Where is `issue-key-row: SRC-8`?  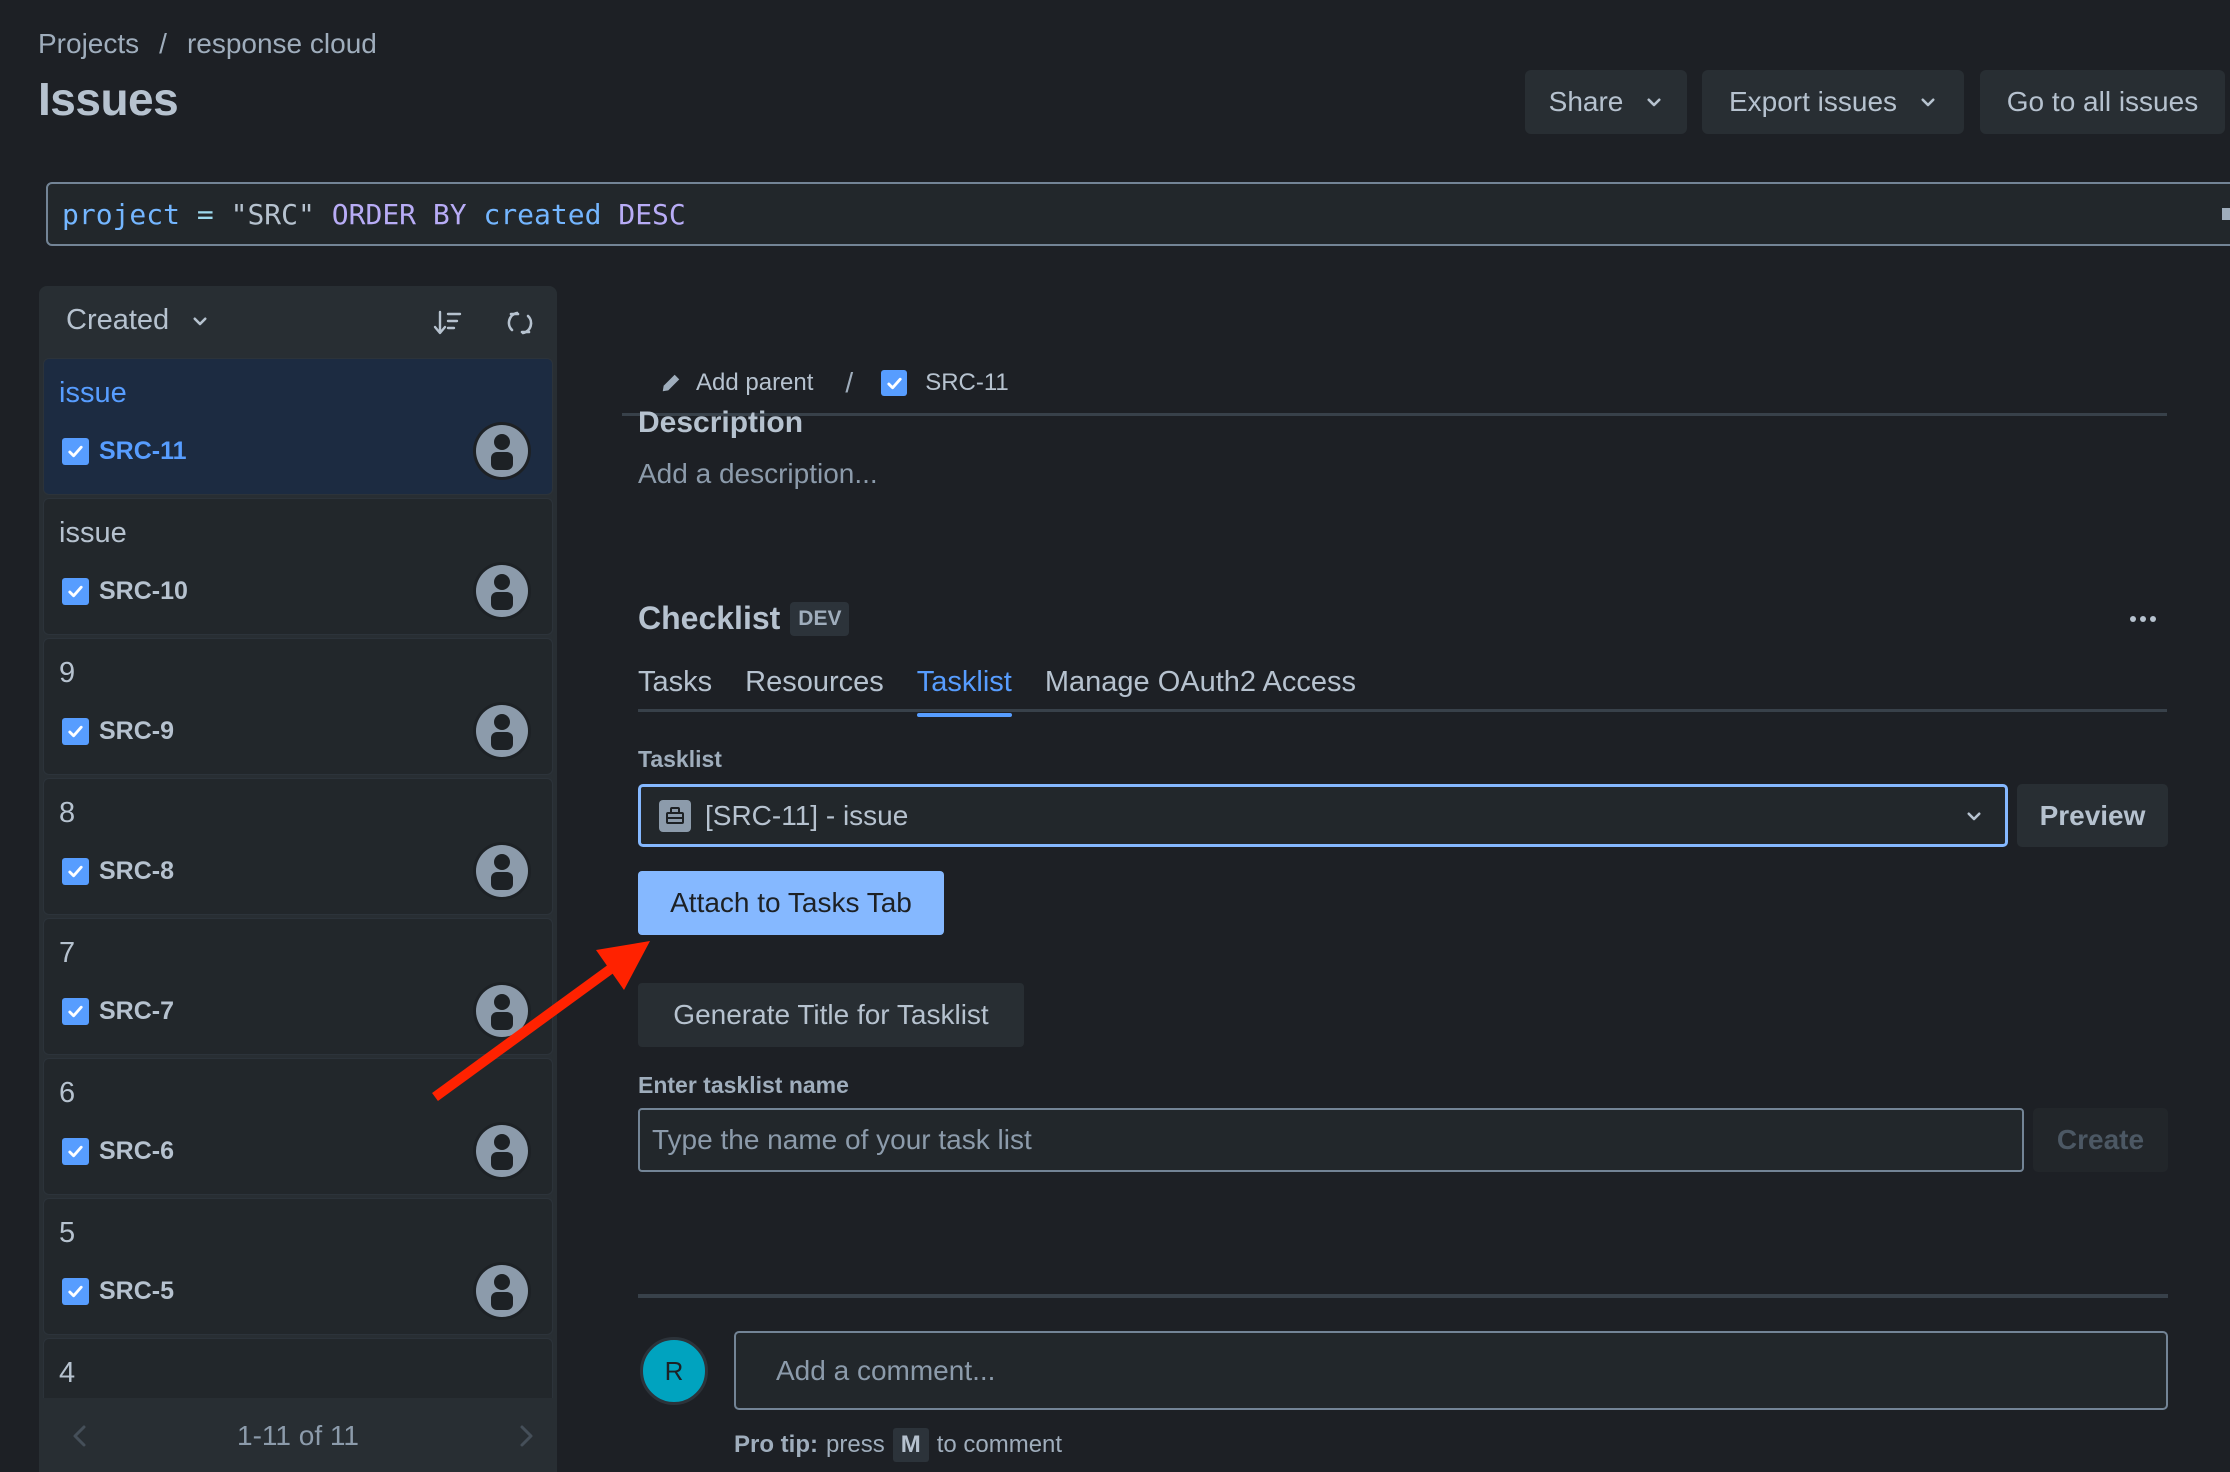 issue-key-row: SRC-8 is located at coordinates (118, 871).